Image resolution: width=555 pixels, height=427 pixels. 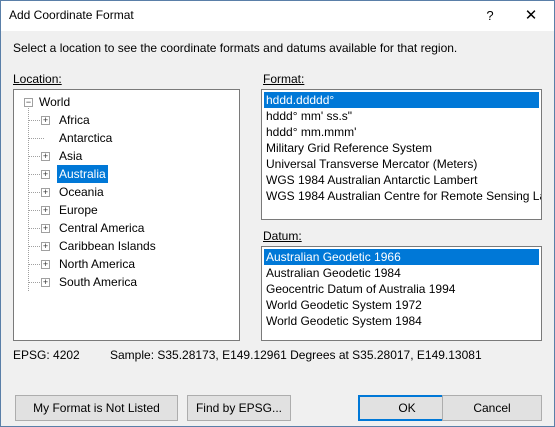 What do you see at coordinates (401, 321) in the screenshot?
I see `datum-list-item: World Geodetic System 1984` at bounding box center [401, 321].